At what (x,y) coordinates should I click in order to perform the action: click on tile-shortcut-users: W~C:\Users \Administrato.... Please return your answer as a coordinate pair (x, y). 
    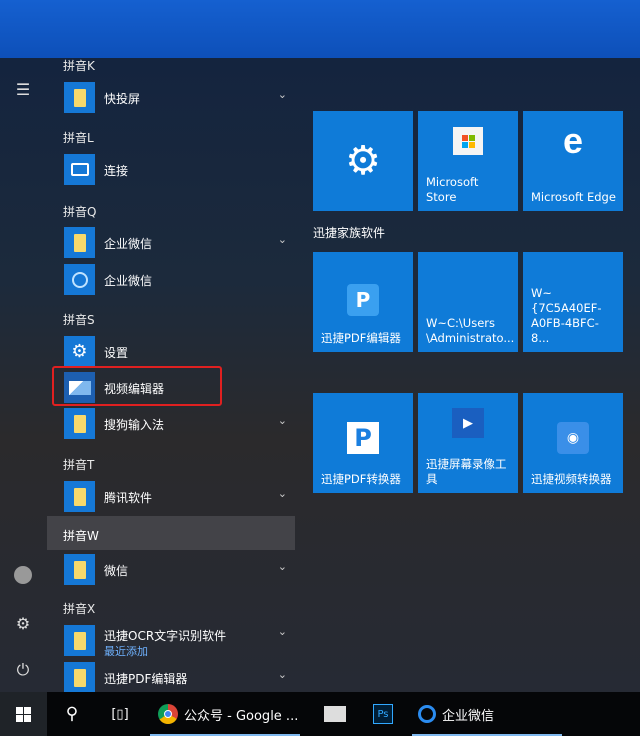
    Looking at the image, I should click on (468, 302).